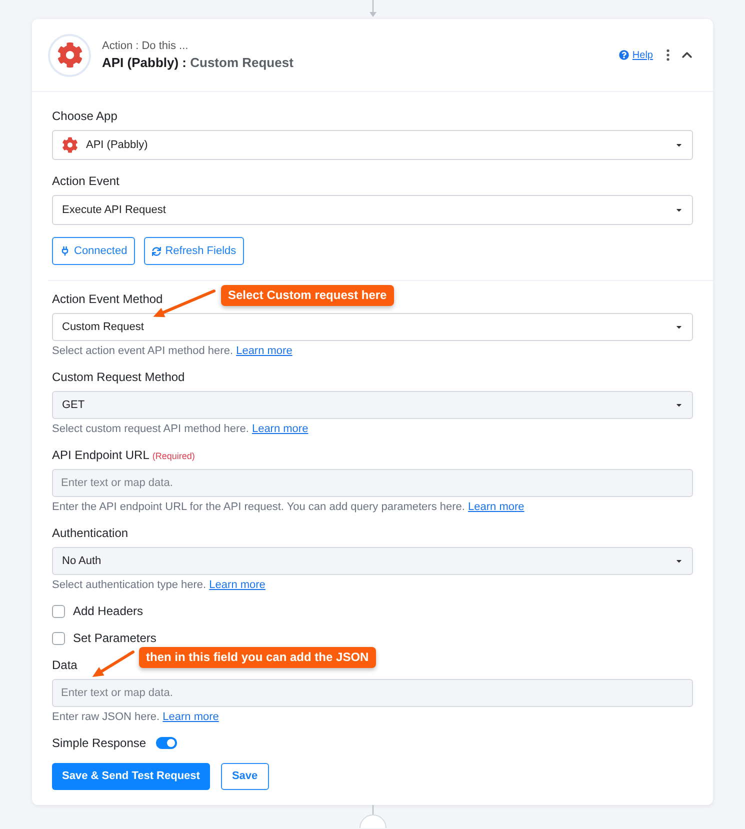 The height and width of the screenshot is (829, 745). Describe the element at coordinates (173, 351) in the screenshot. I see `helper-text: Select action event API method here. Learn more` at that location.